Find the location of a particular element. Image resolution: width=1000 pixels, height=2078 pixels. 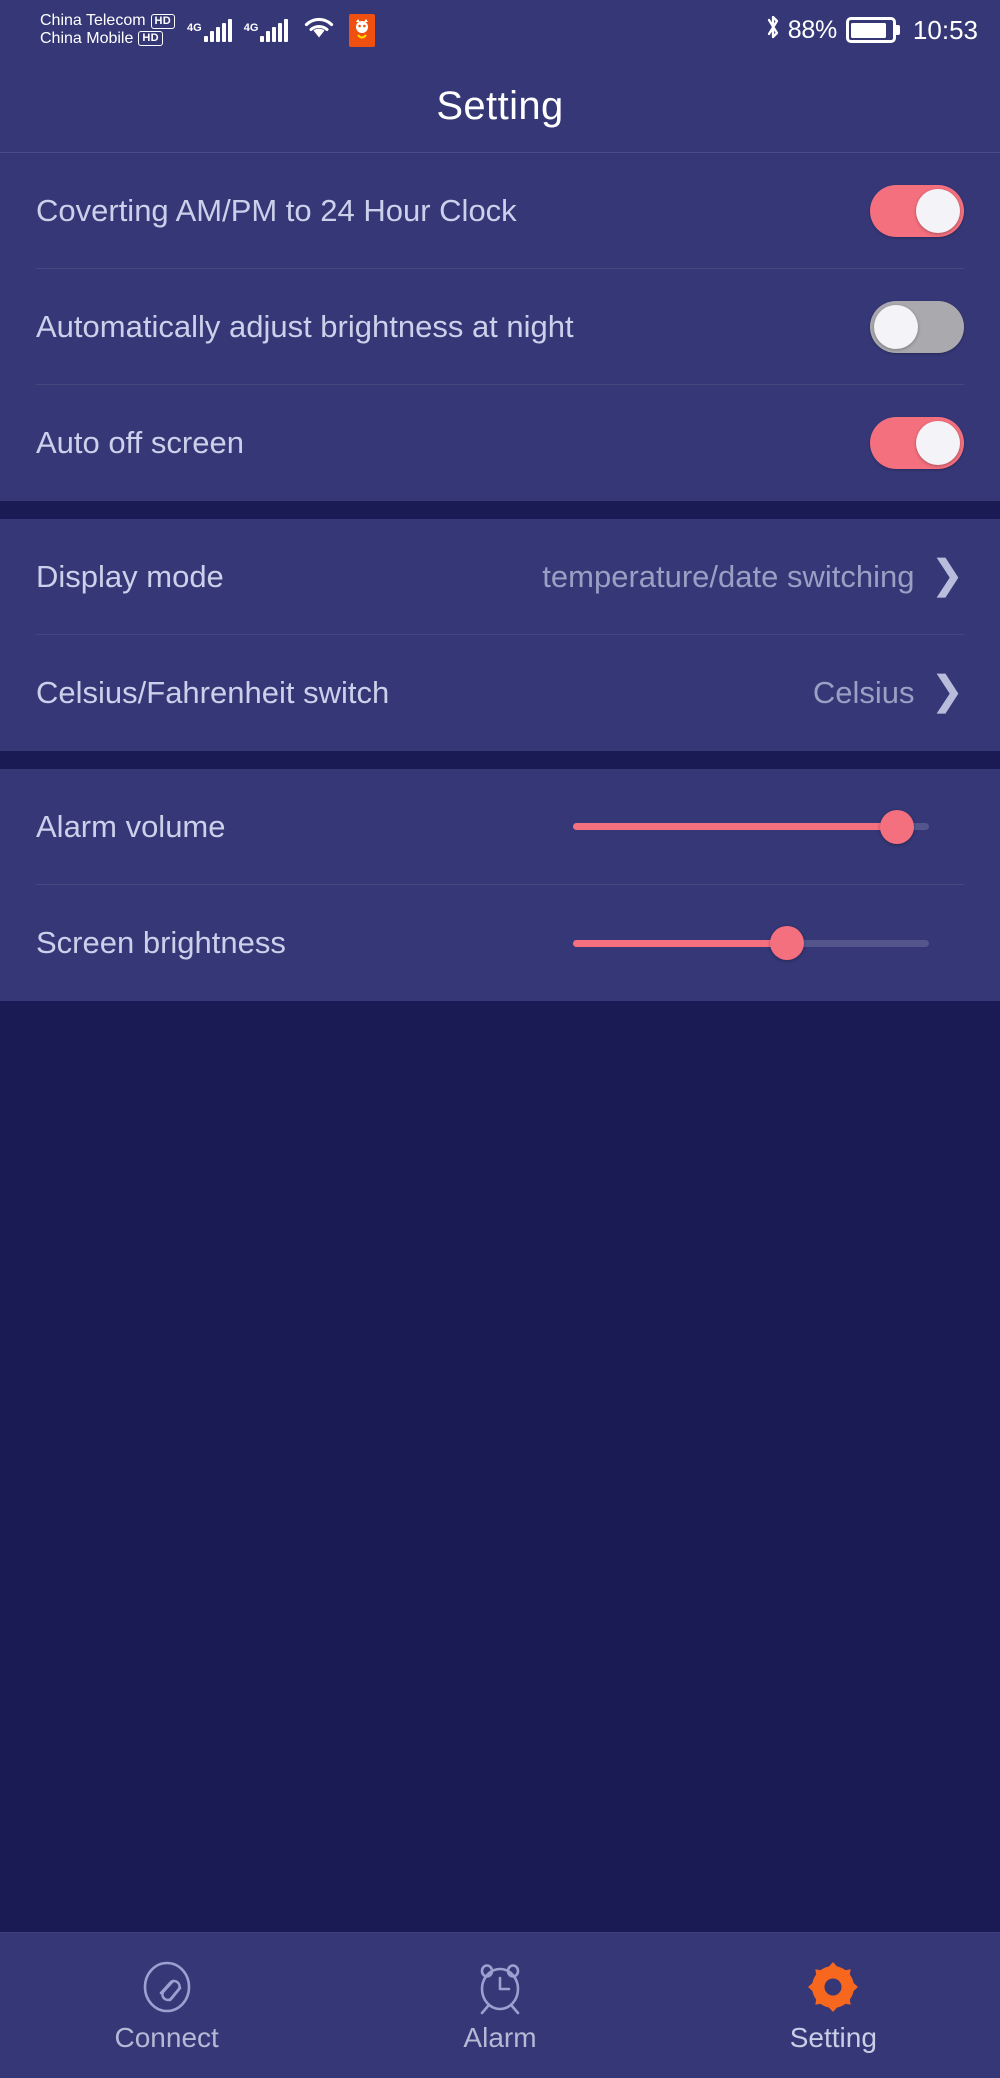

carrier-names: China Telecom HD China Mobile HD is located at coordinates (108, 30).